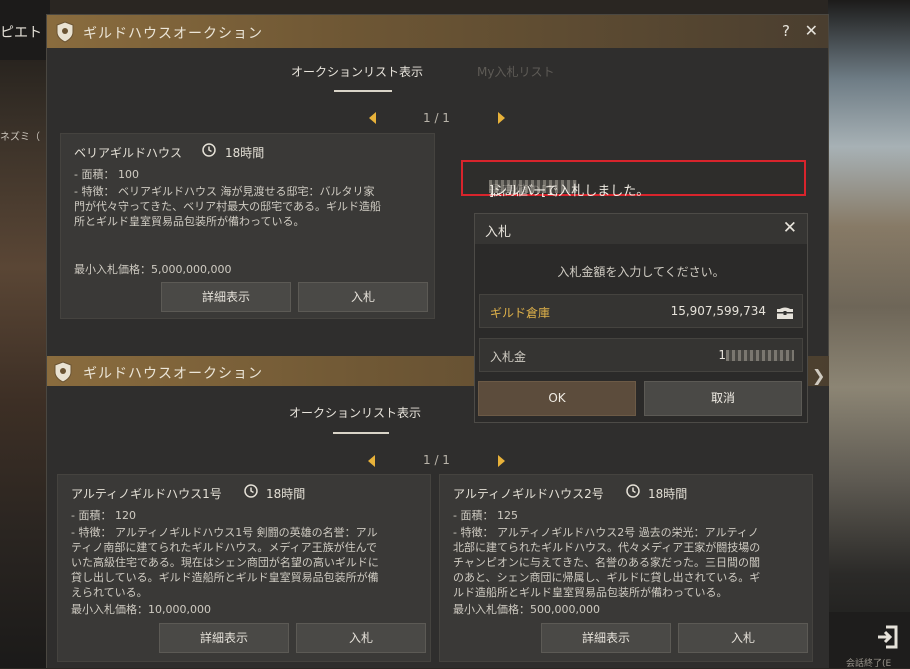 The height and width of the screenshot is (669, 910). I want to click on bid-amount-label: 入札金, so click(508, 357).